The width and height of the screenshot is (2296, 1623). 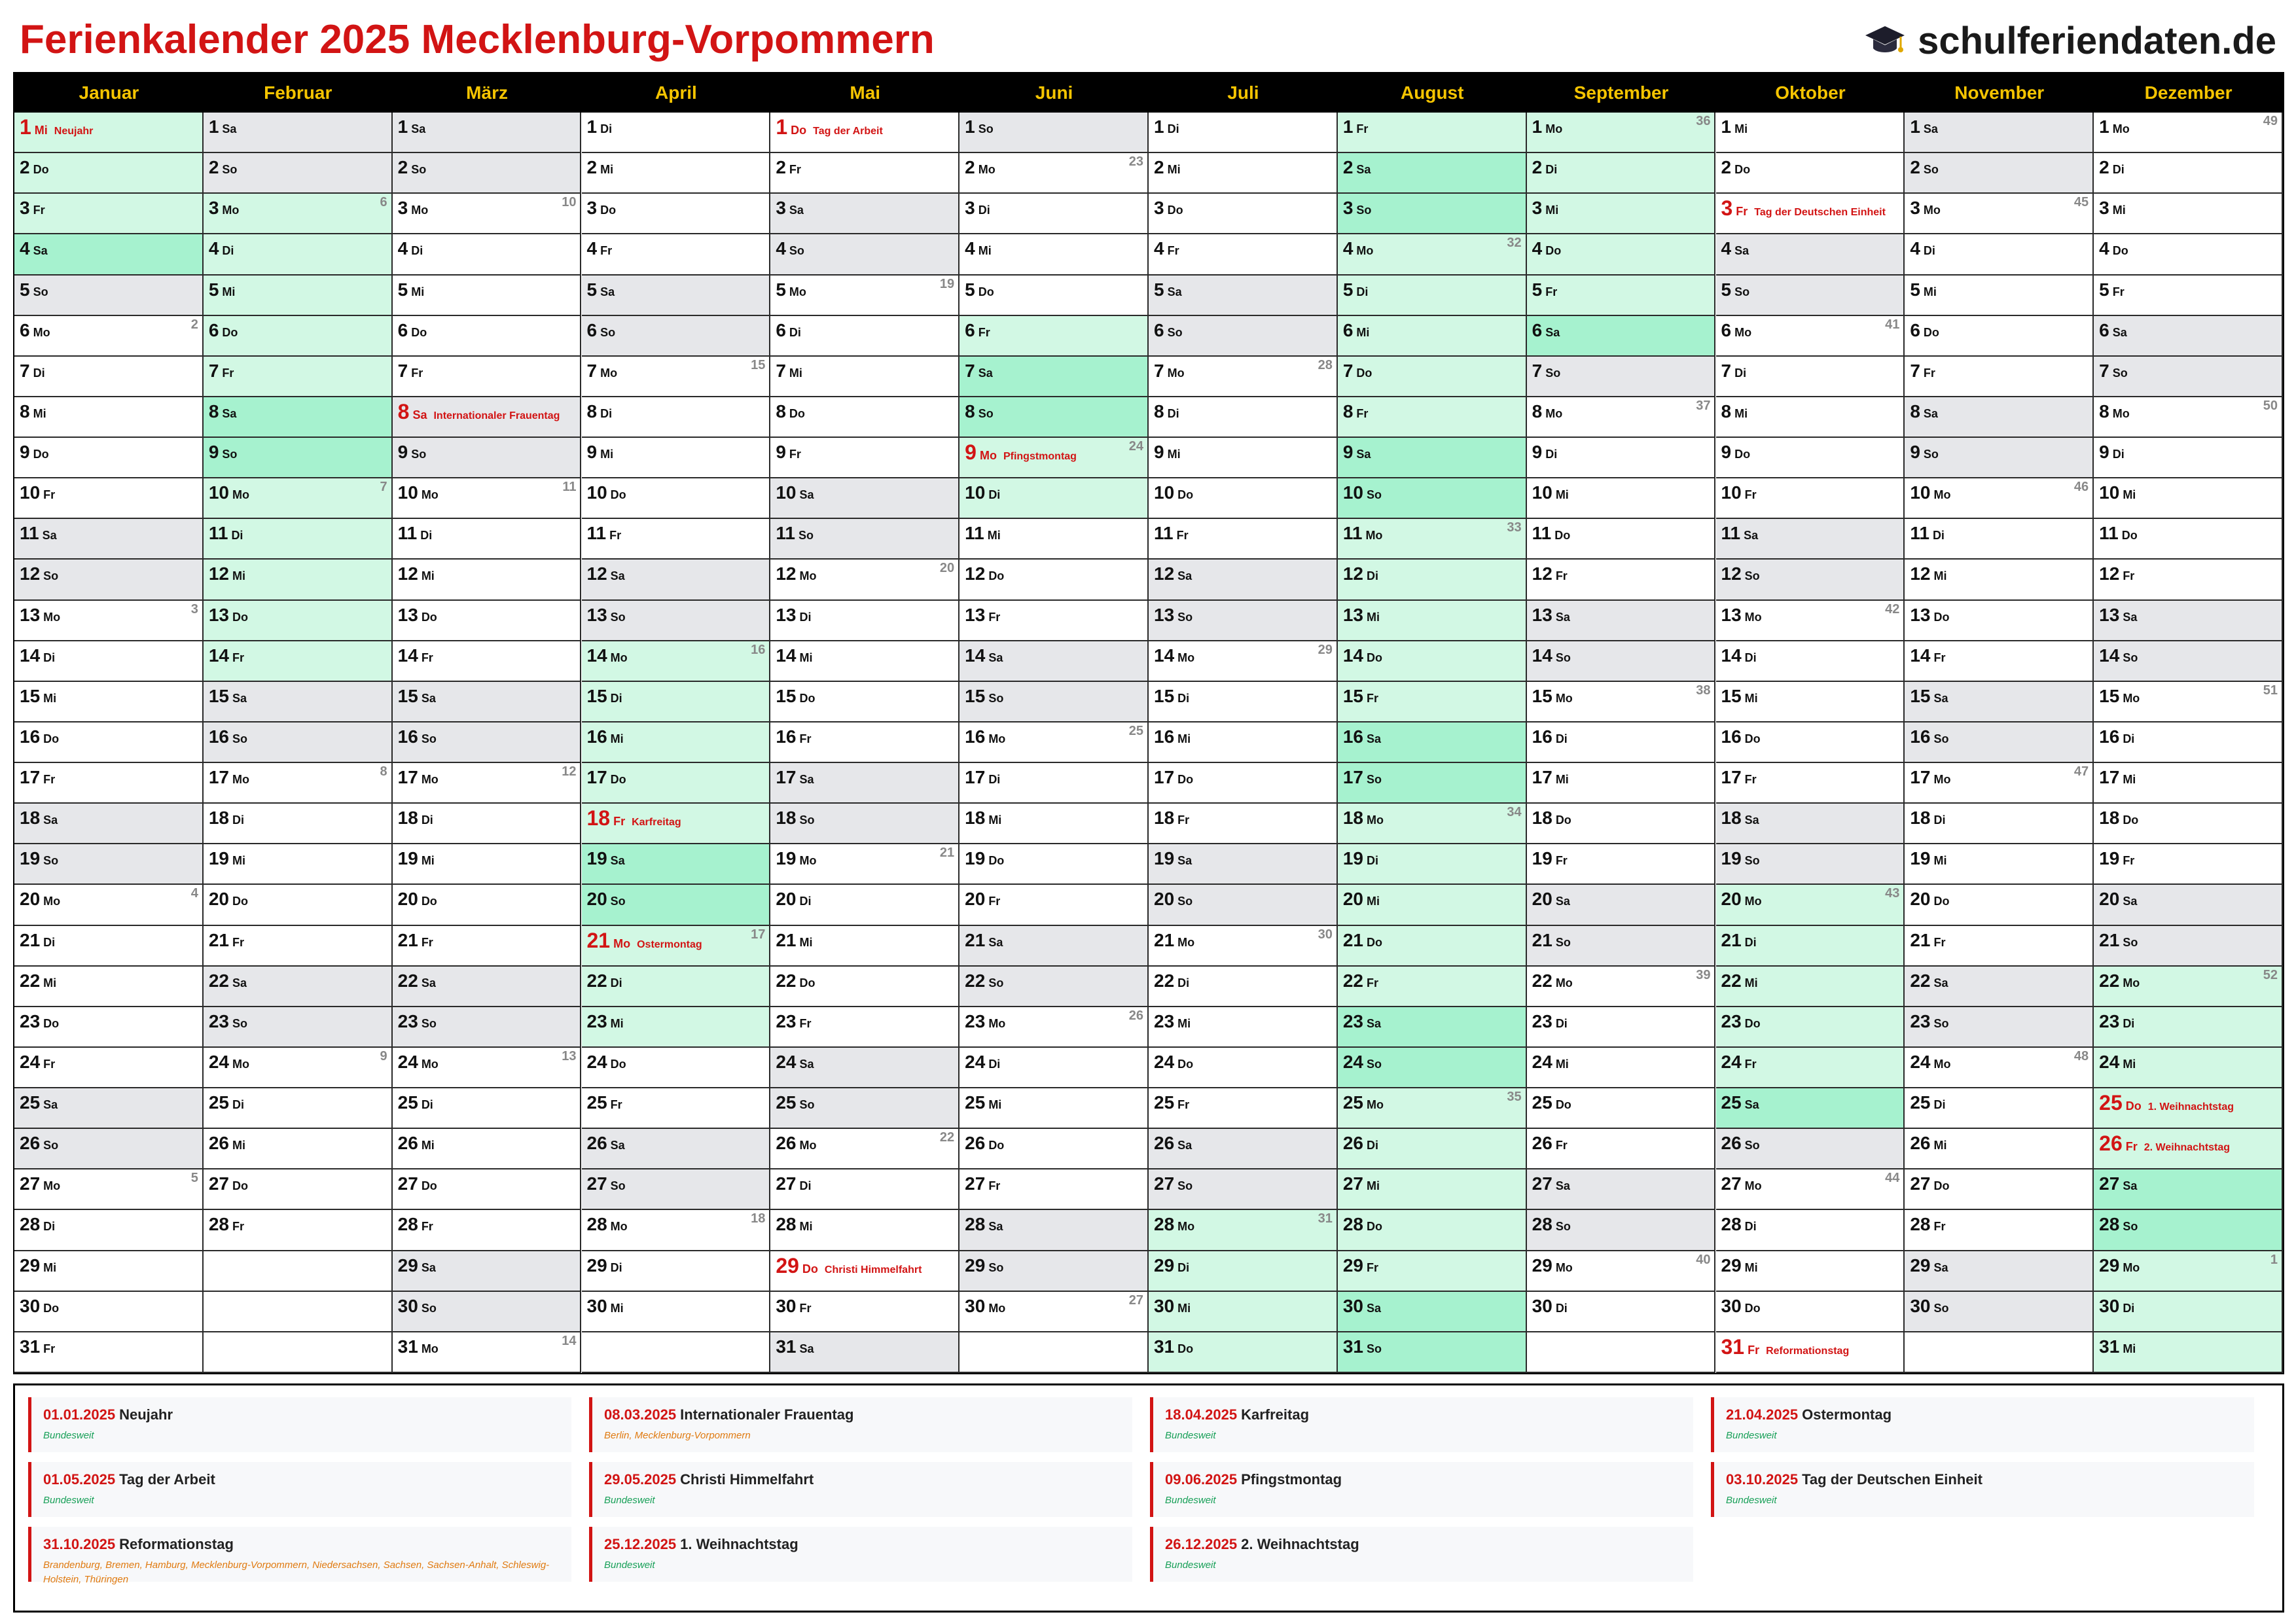 What do you see at coordinates (982, 779) in the screenshot?
I see `day-label: 17 Di` at bounding box center [982, 779].